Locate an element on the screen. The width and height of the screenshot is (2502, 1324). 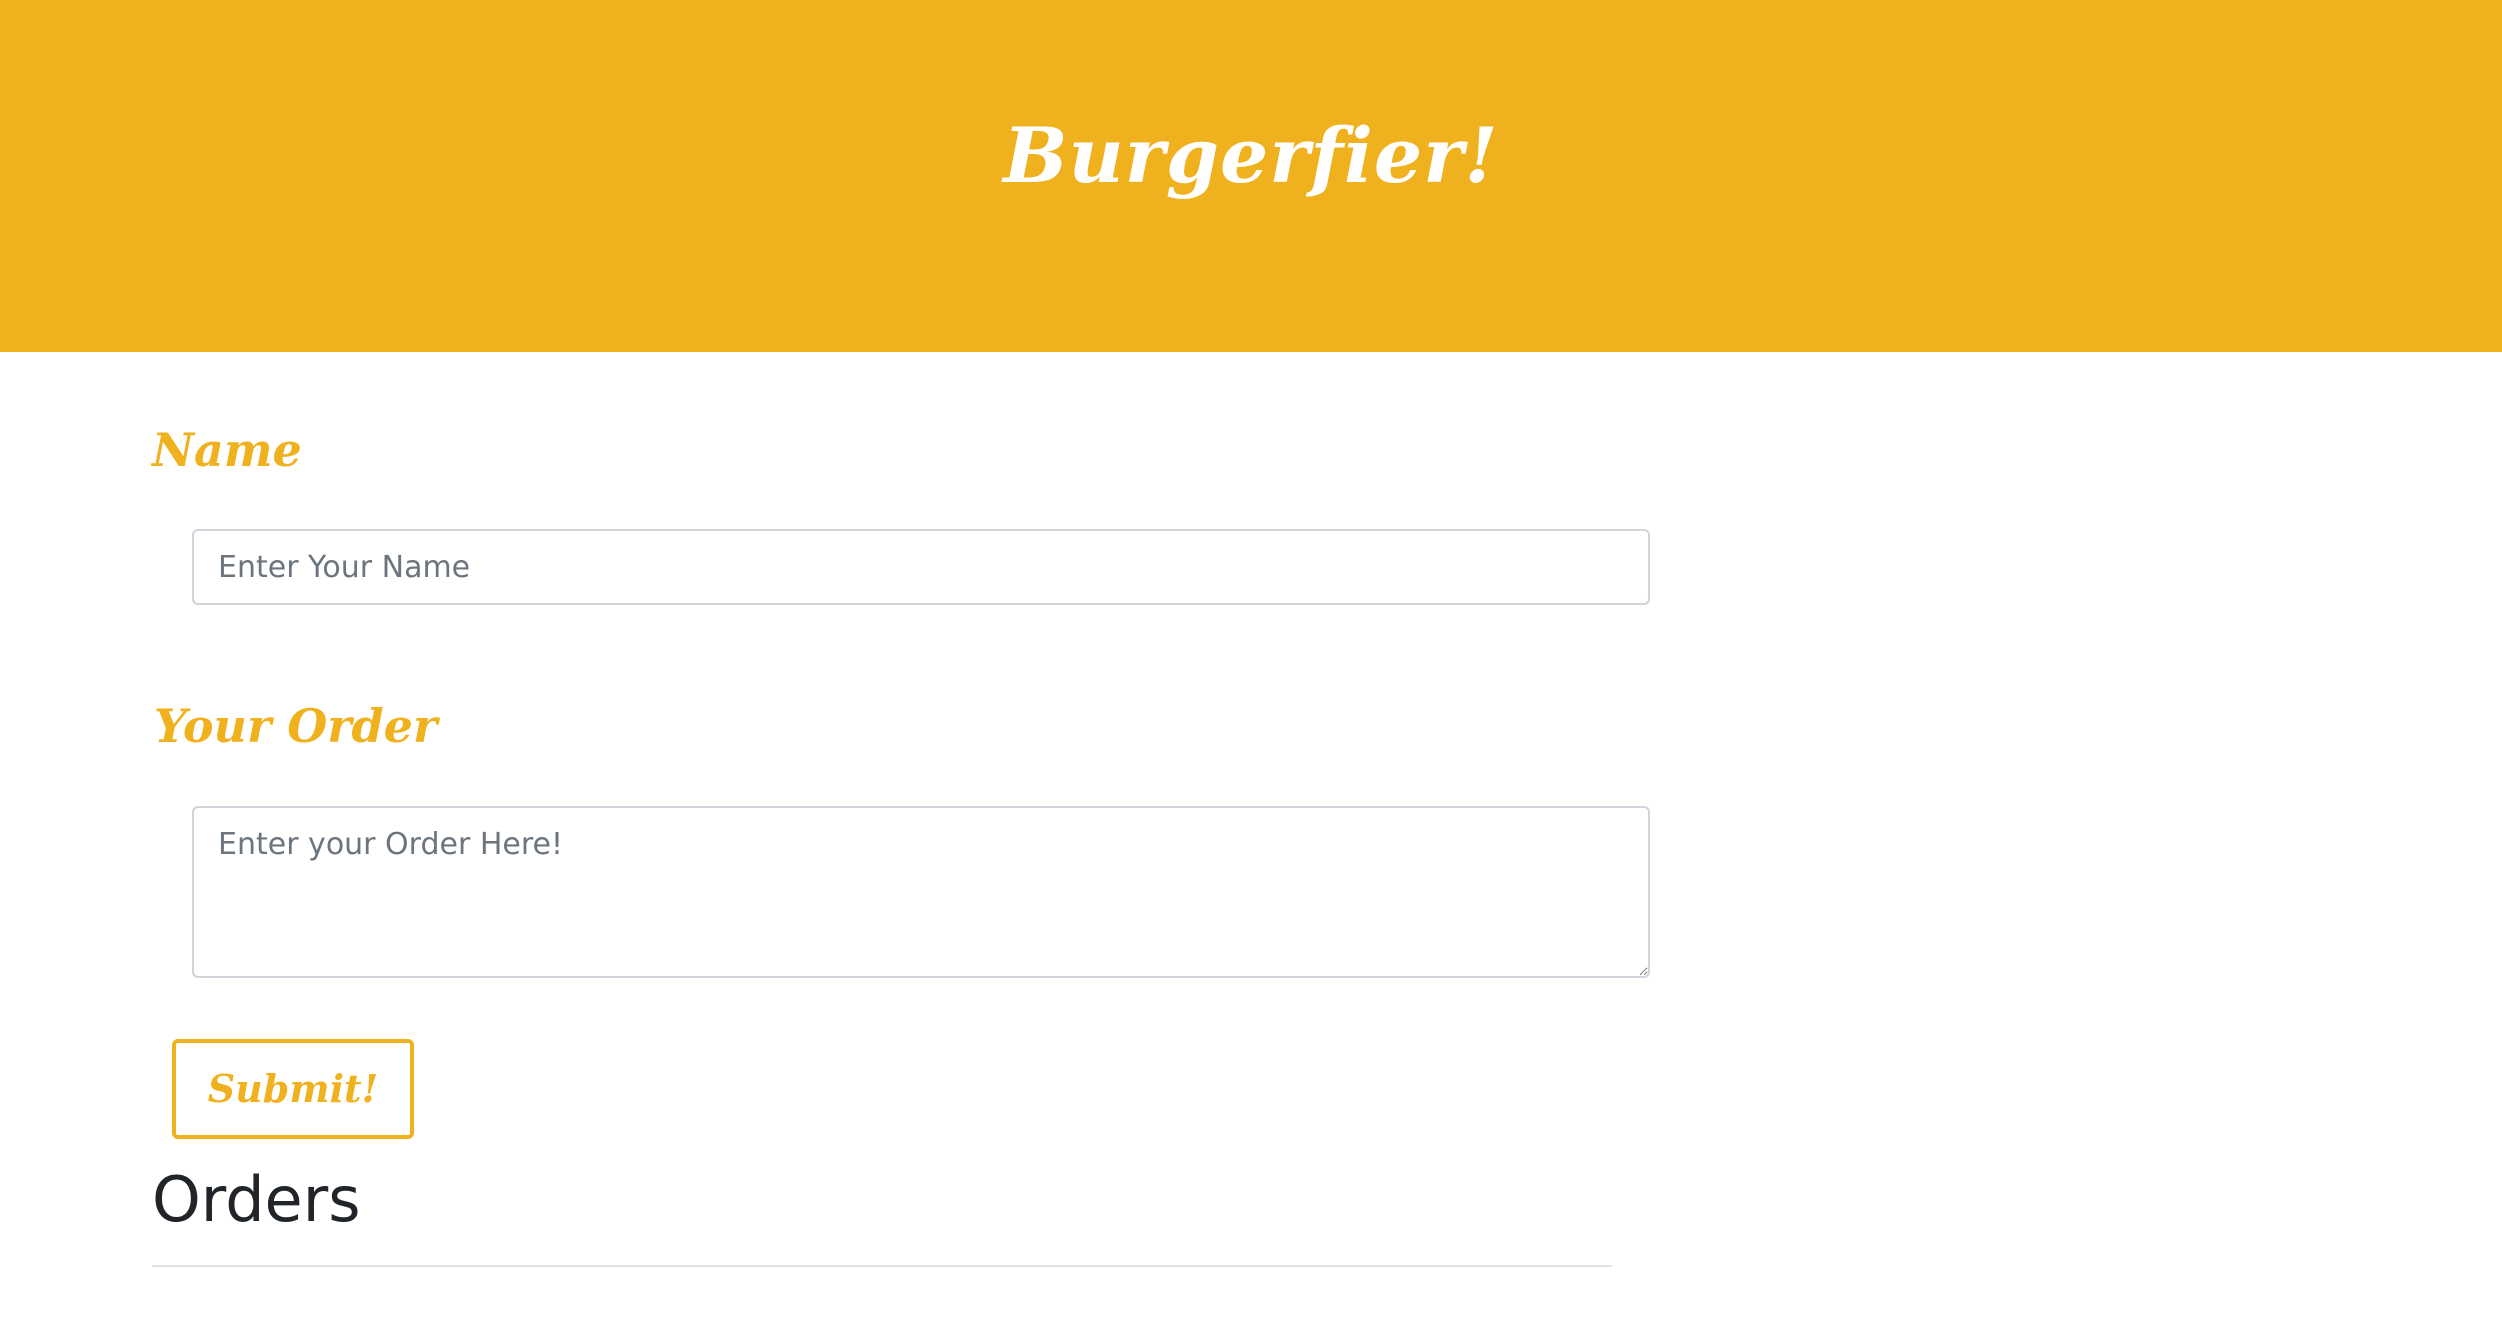
submit-button: Submit! is located at coordinates (293, 1089).